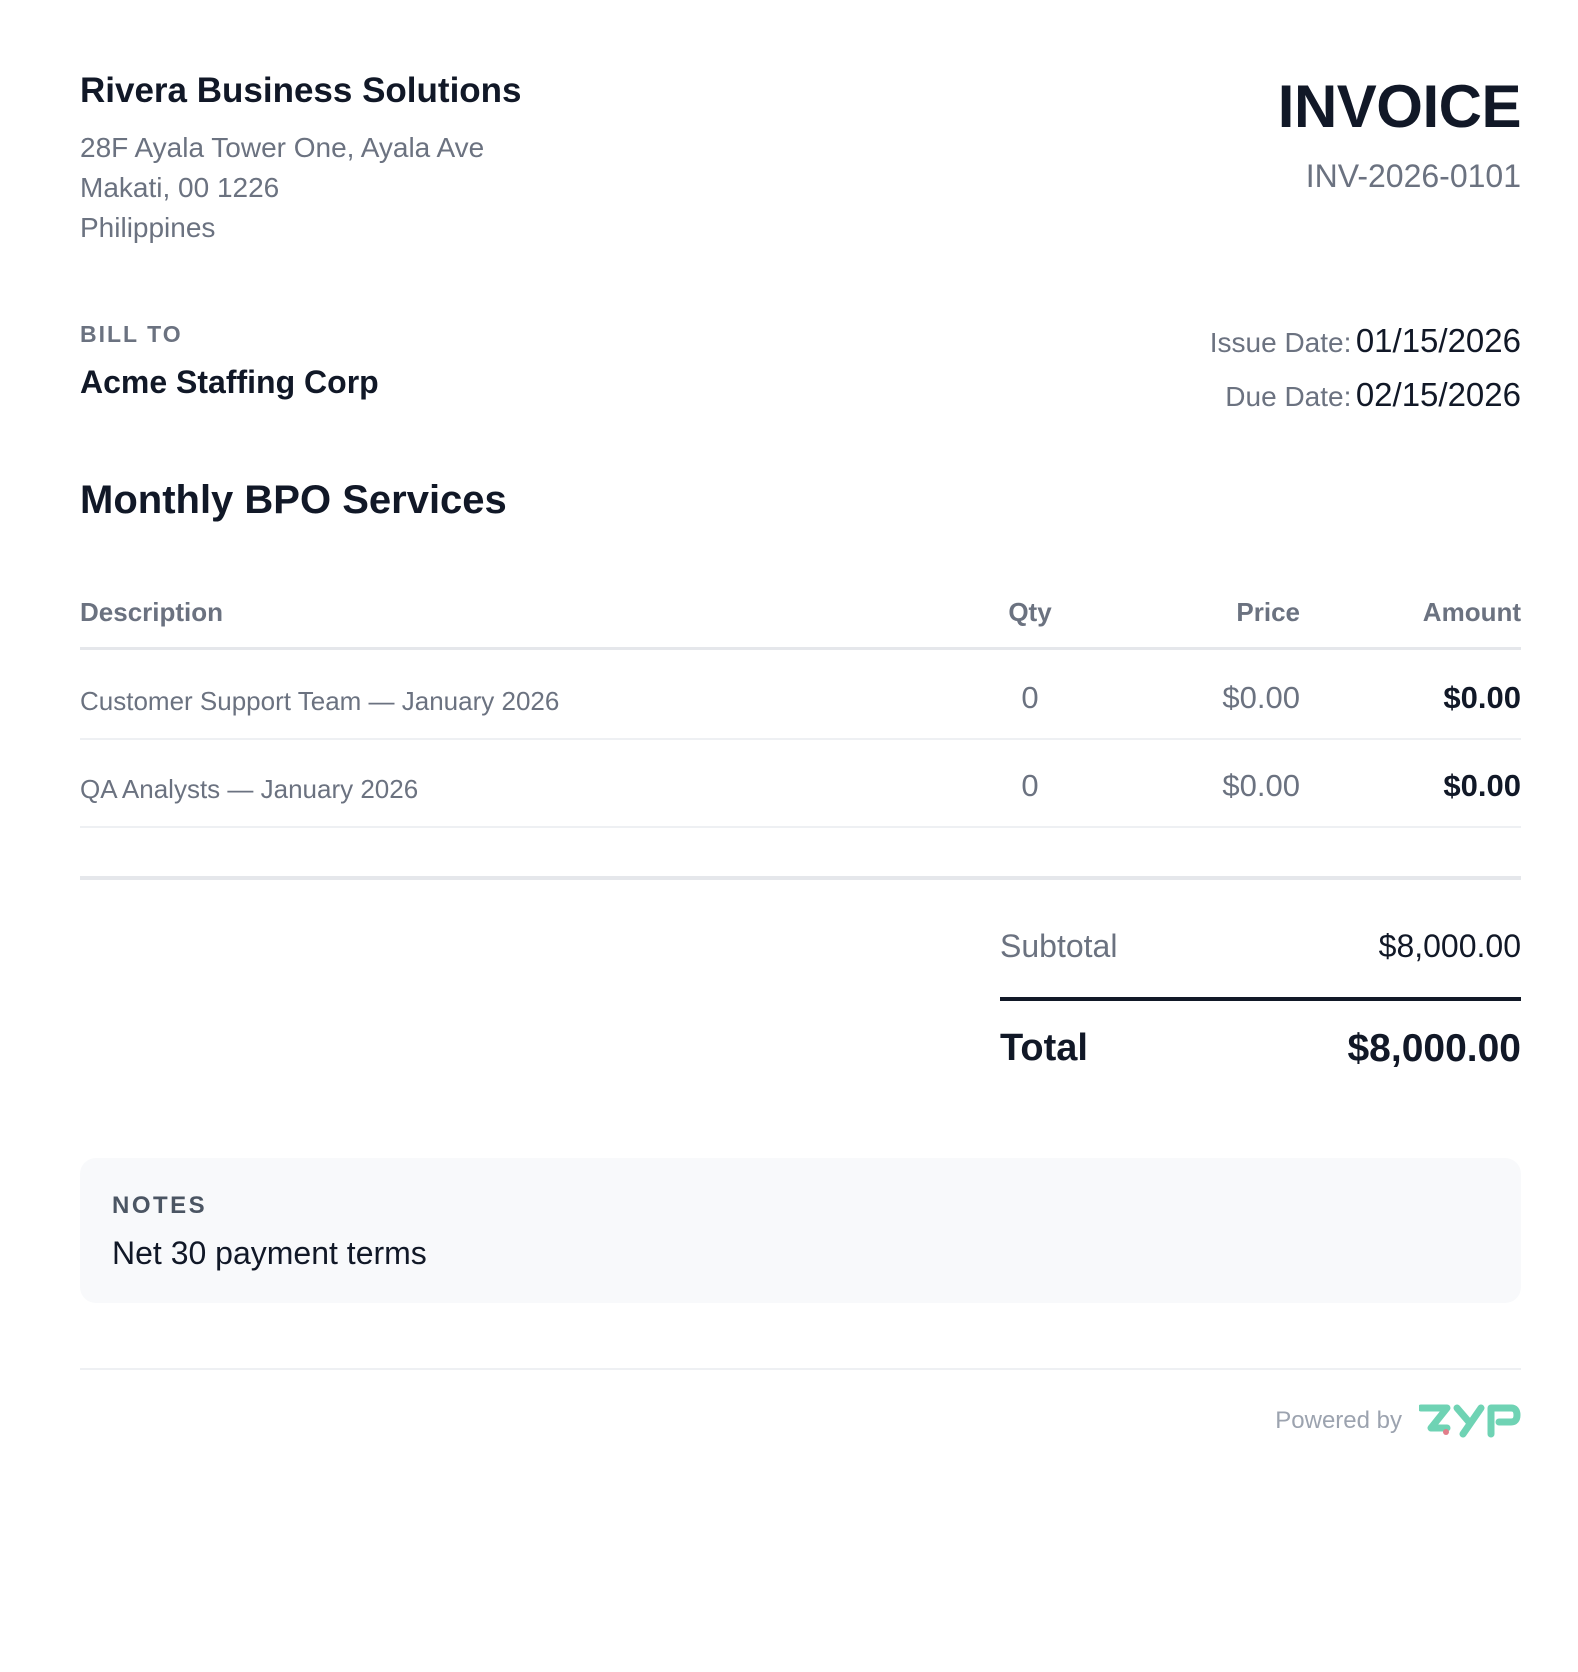  I want to click on row-2-description: QA Analysts — January 2026, so click(249, 789).